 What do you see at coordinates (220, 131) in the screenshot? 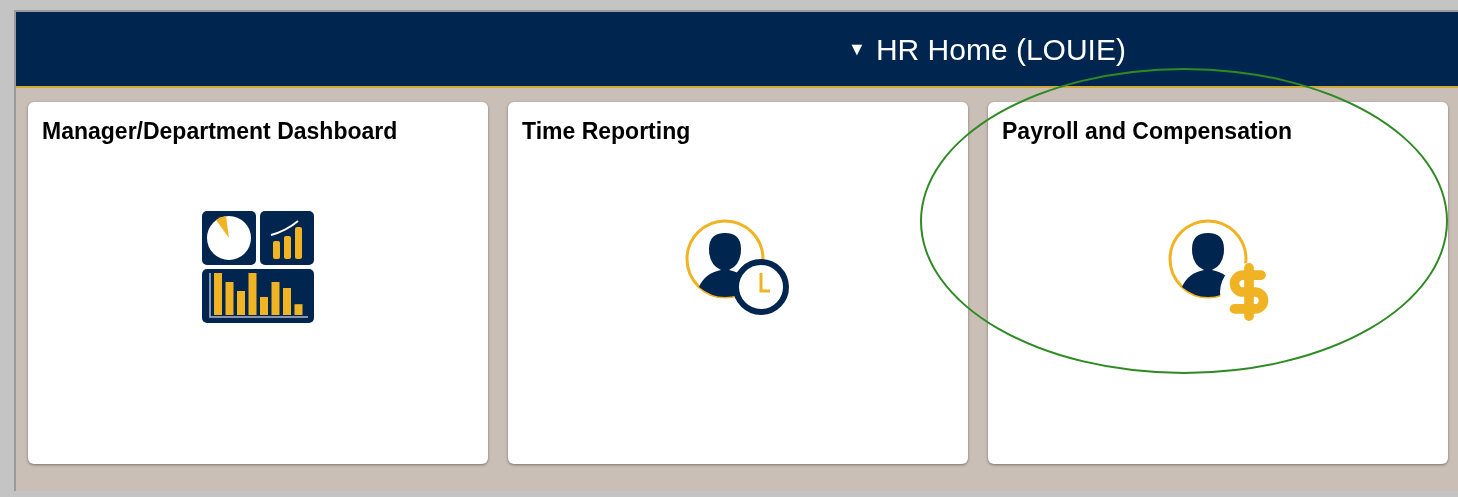
I see `tile-title: Manager/Department Dashboard` at bounding box center [220, 131].